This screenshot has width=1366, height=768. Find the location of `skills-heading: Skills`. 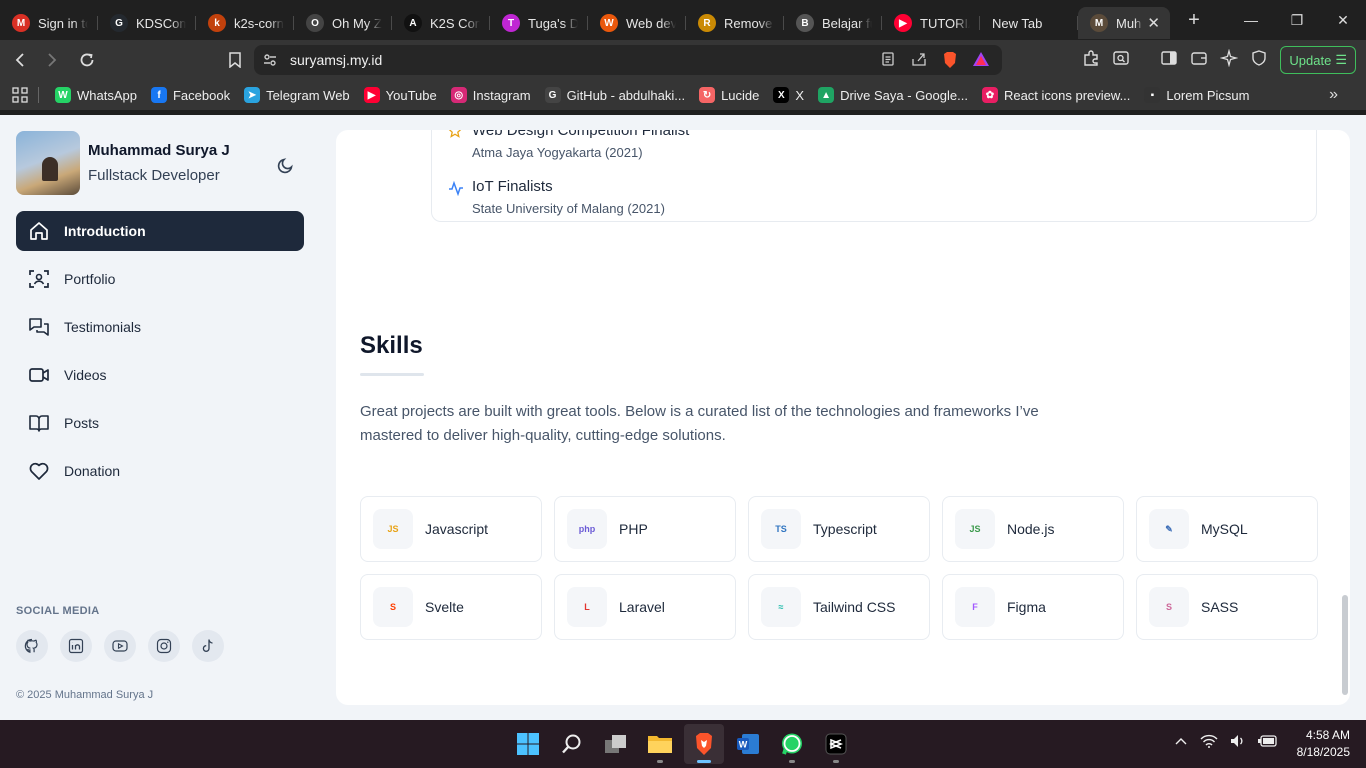

skills-heading: Skills is located at coordinates (391, 345).